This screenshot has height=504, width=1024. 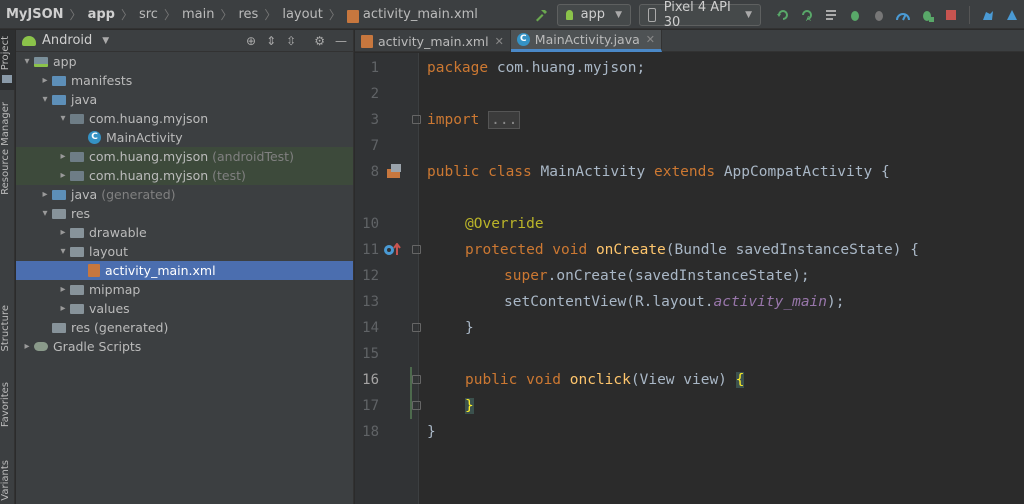 I want to click on debug-attach-icon, so click(x=927, y=15).